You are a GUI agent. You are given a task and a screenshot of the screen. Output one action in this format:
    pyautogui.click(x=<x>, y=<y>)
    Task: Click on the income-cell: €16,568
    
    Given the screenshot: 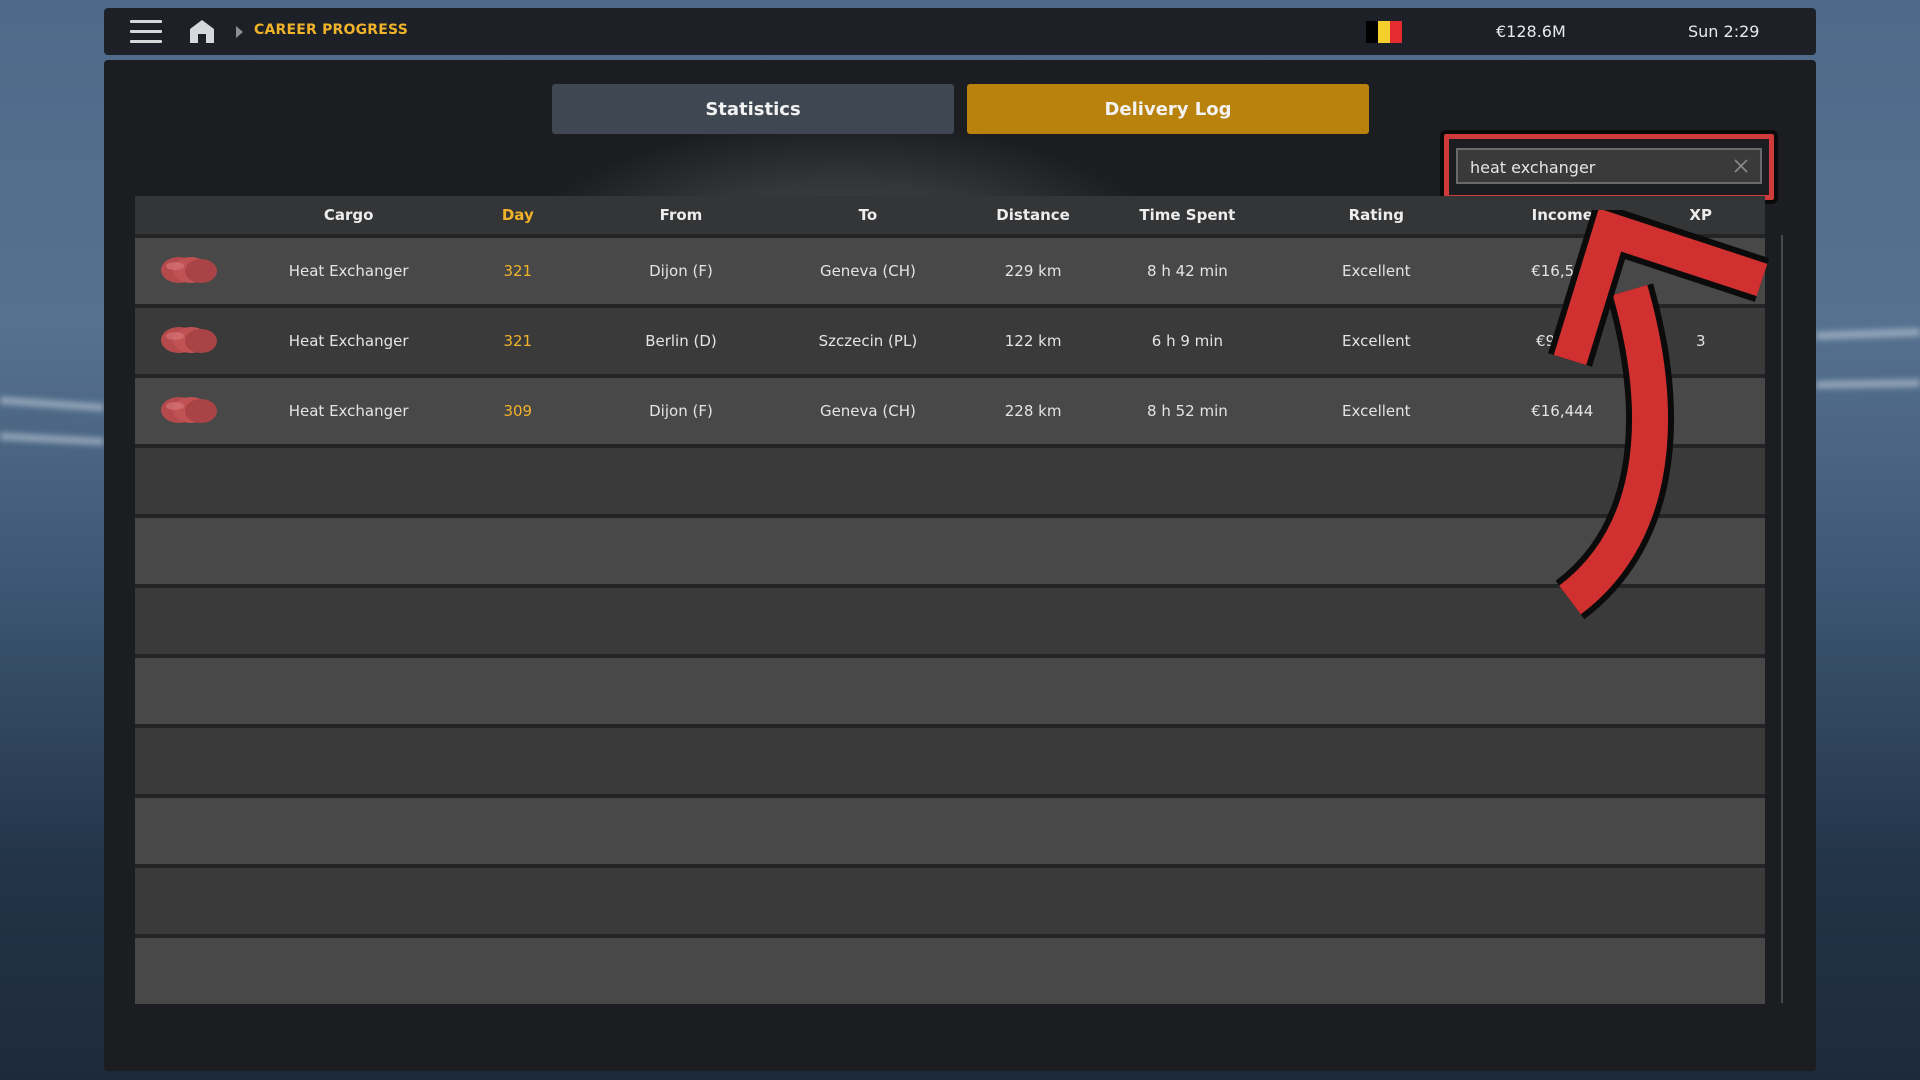 What is the action you would take?
    pyautogui.click(x=1562, y=271)
    